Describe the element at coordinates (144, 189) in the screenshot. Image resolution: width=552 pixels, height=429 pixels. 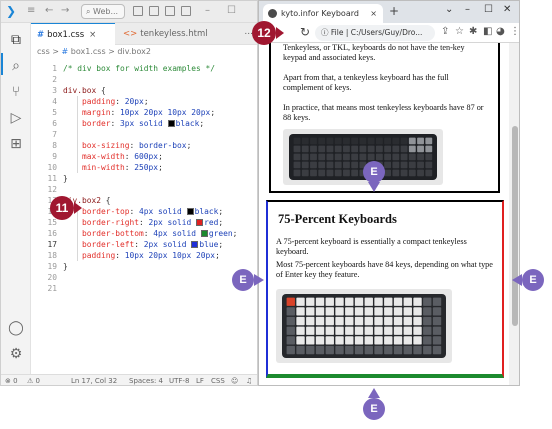
I see `code-line: 12` at that location.